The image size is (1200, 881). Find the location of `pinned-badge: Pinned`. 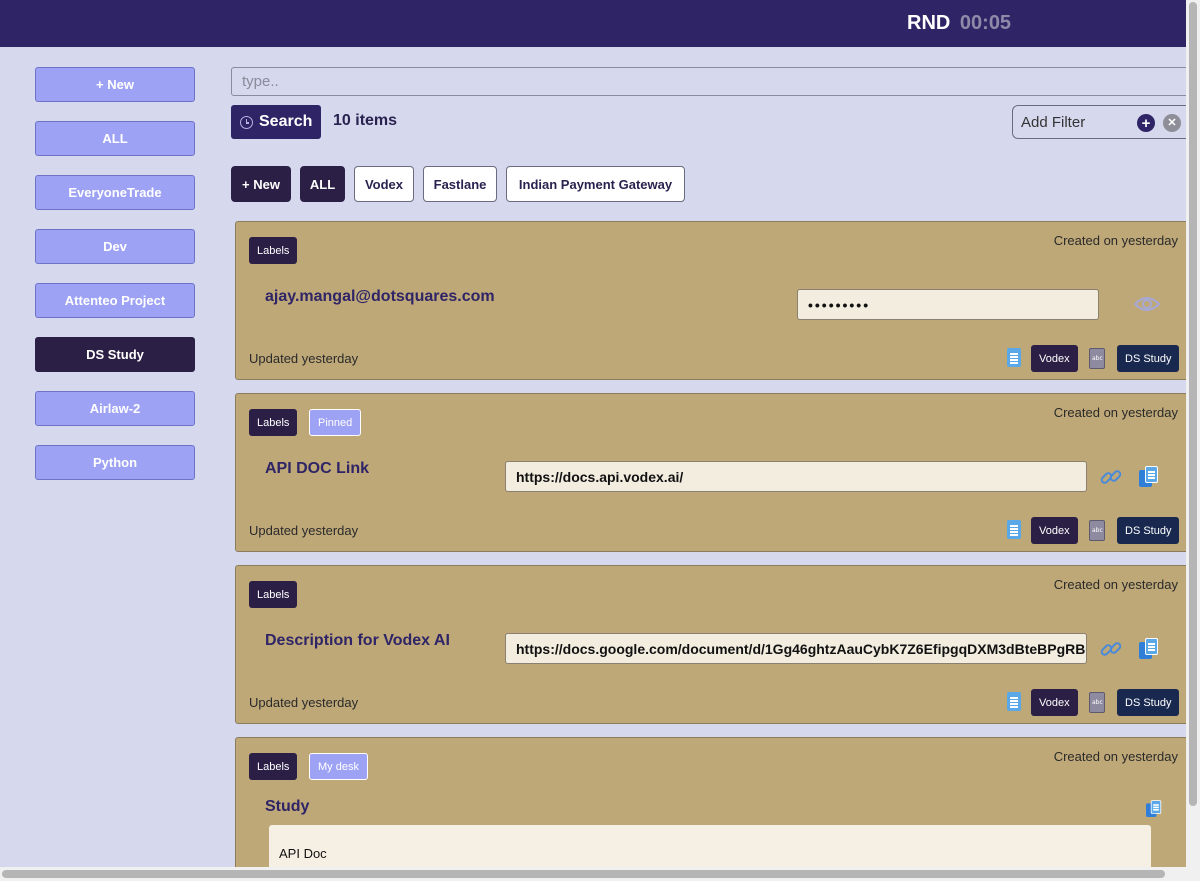

pinned-badge: Pinned is located at coordinates (335, 422).